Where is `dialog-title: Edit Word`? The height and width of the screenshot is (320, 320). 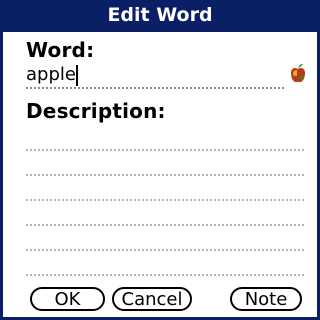 dialog-title: Edit Word is located at coordinates (160, 15).